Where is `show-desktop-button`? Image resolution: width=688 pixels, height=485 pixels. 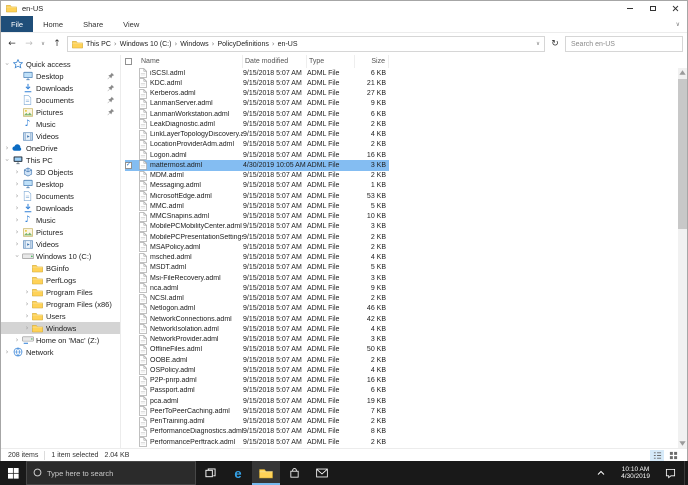 show-desktop-button is located at coordinates (686, 473).